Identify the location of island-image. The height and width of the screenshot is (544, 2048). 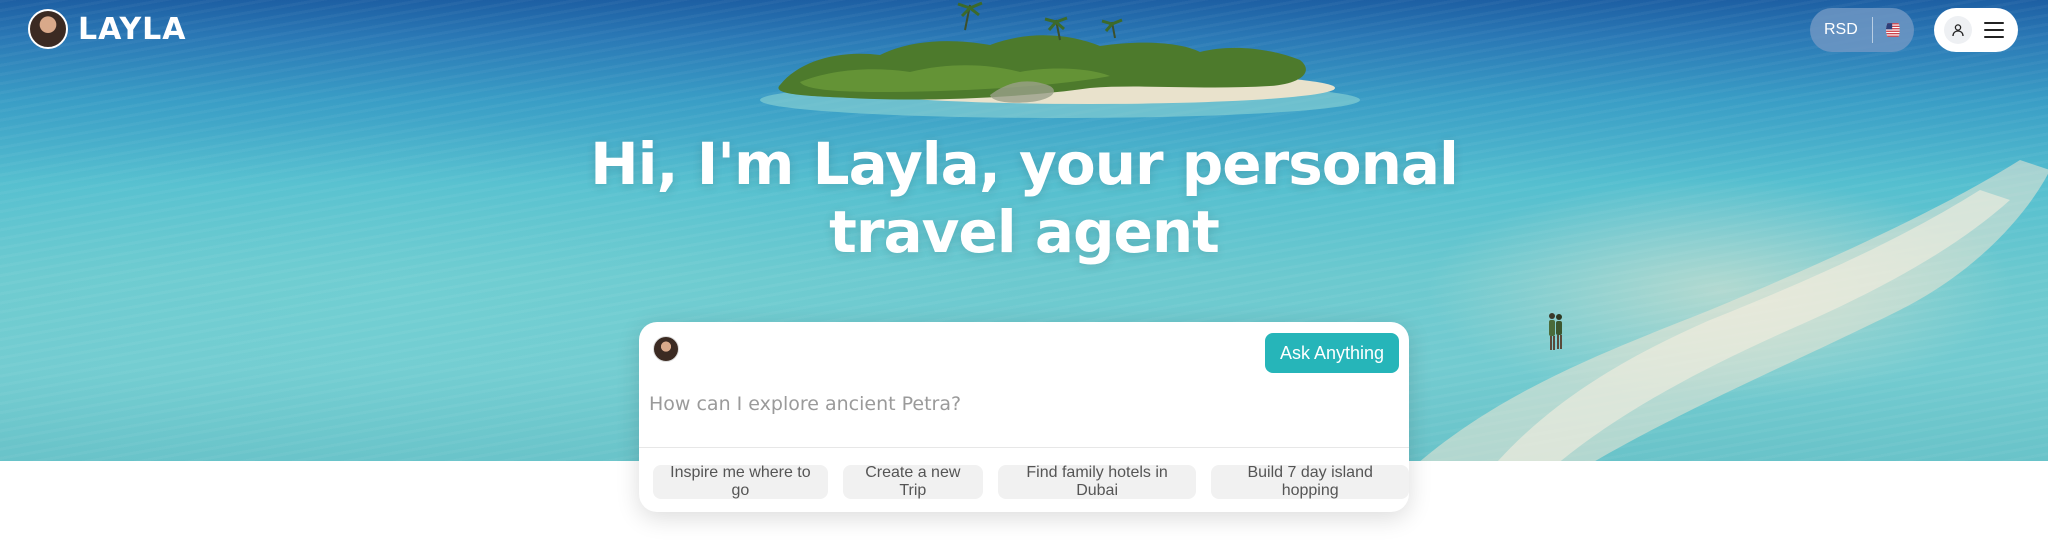
(1060, 59).